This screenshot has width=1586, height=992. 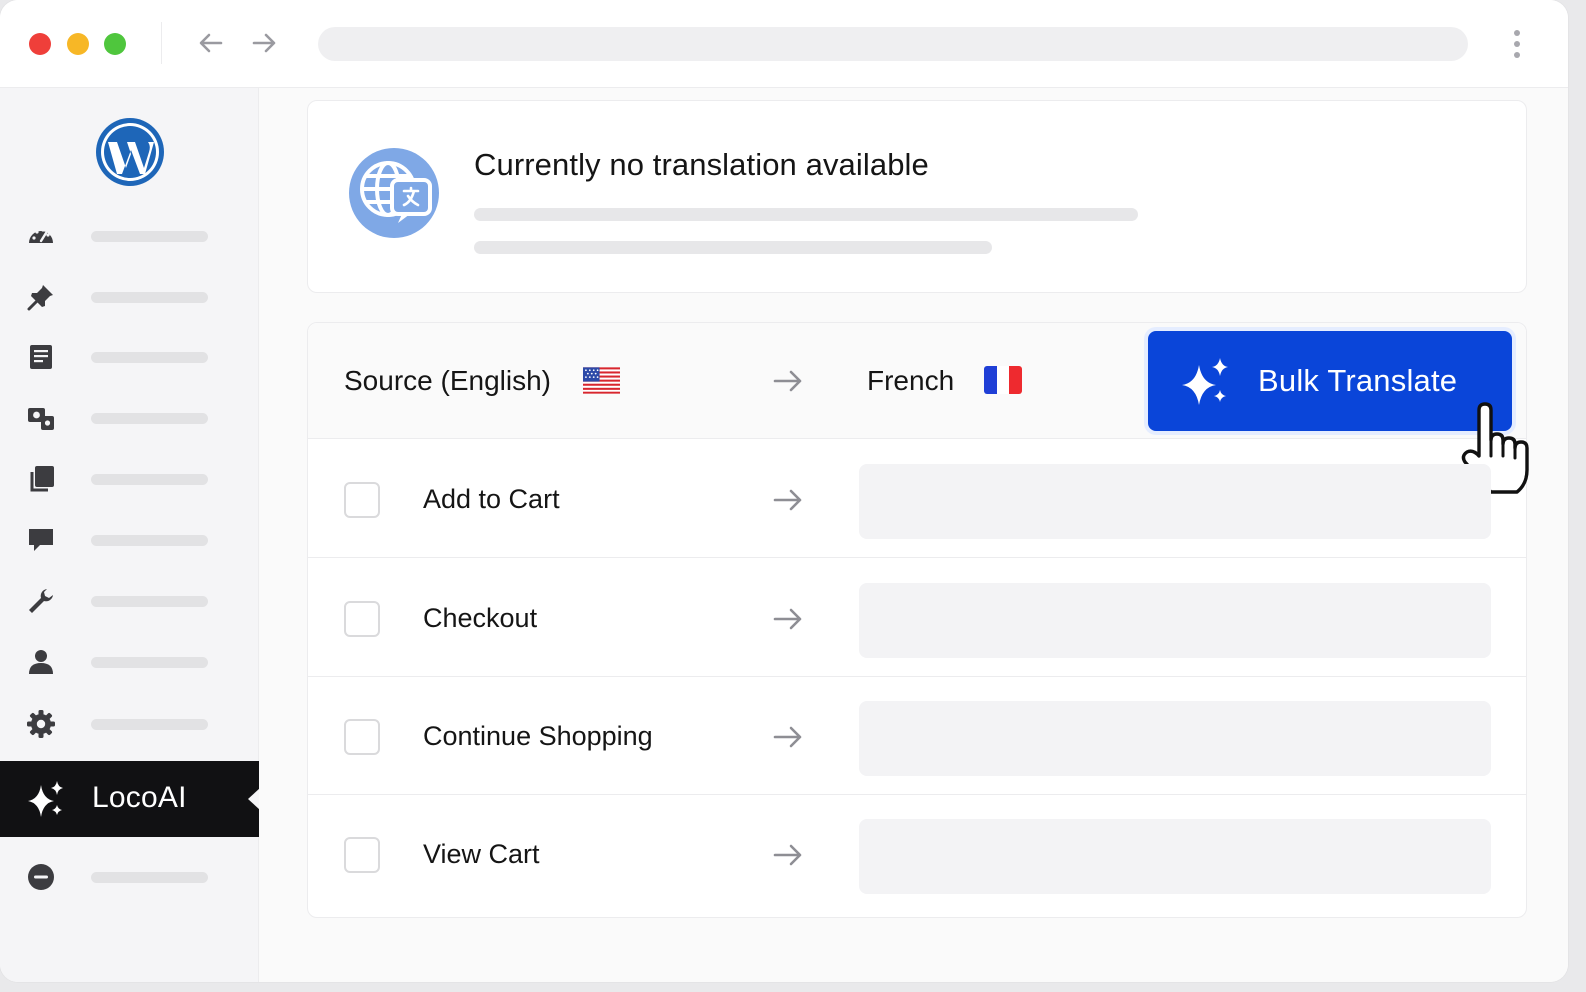 I want to click on table-row: Add to Cart, so click(x=917, y=499).